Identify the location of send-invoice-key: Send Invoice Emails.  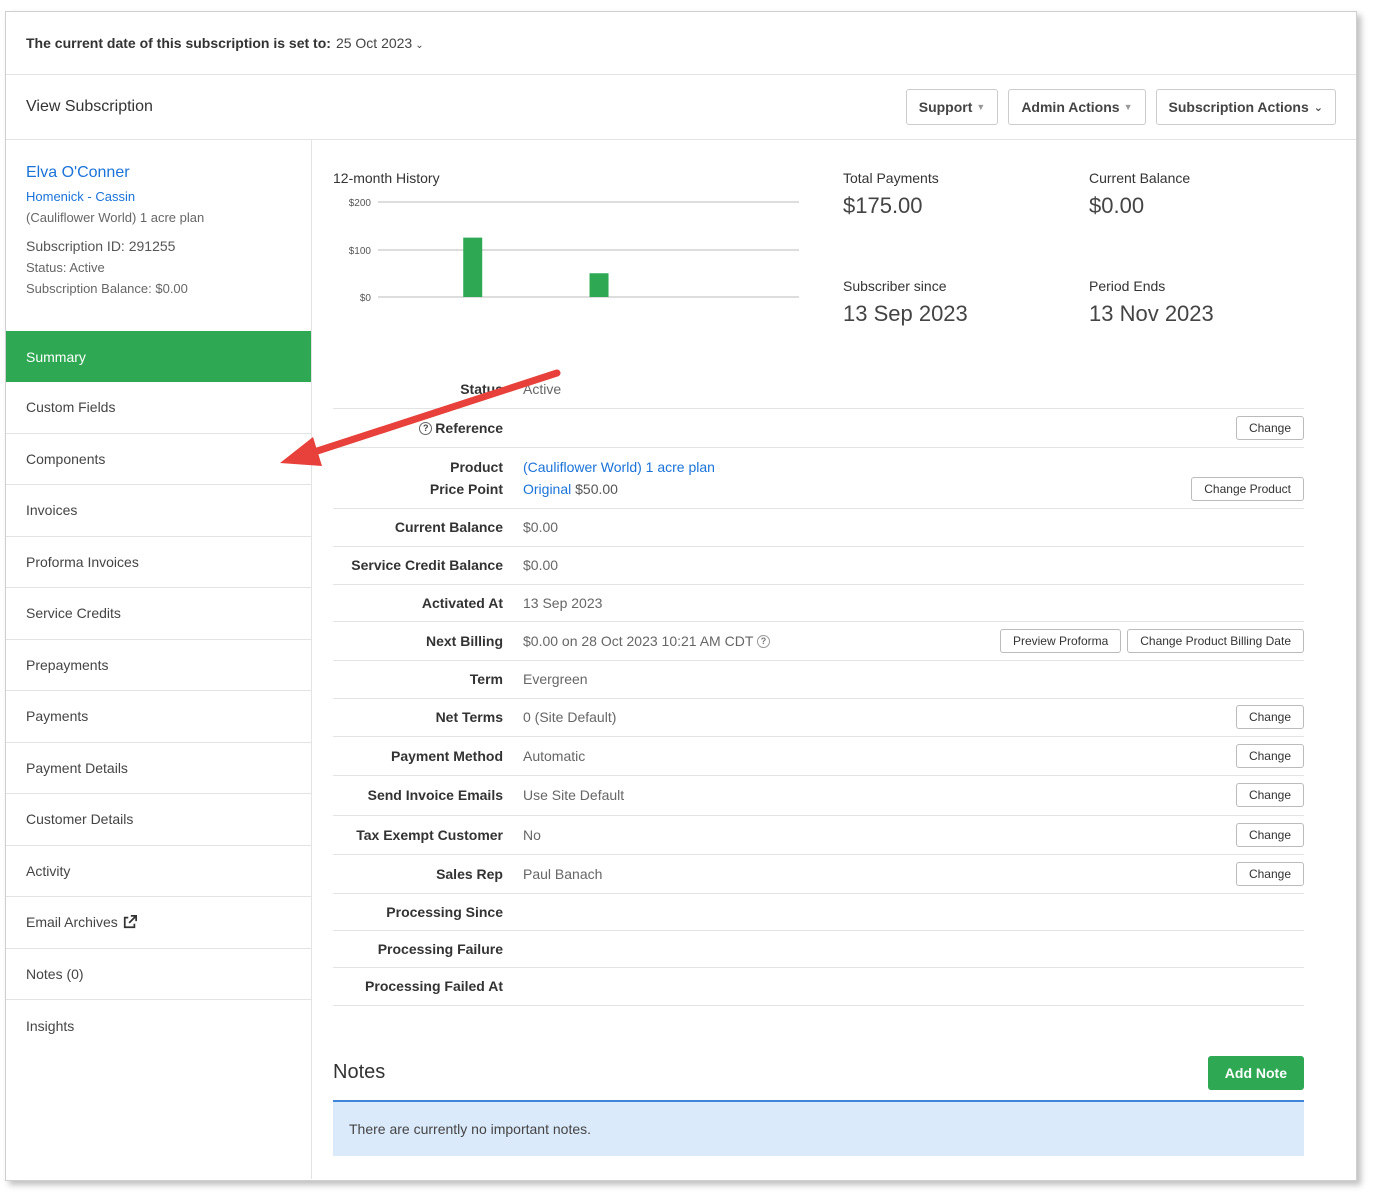
(428, 795).